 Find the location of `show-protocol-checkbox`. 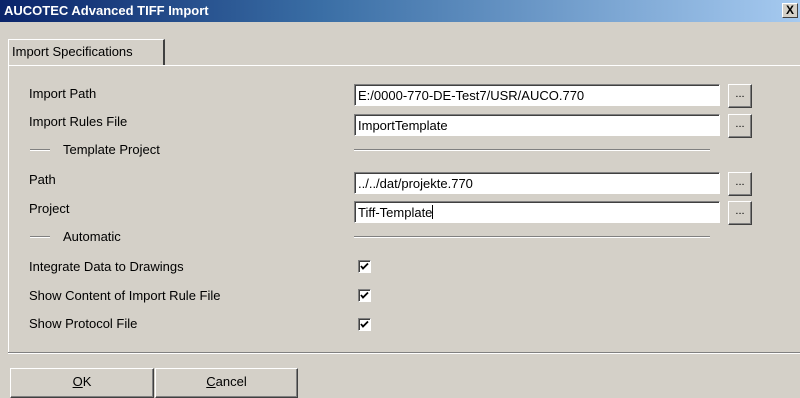

show-protocol-checkbox is located at coordinates (364, 324).